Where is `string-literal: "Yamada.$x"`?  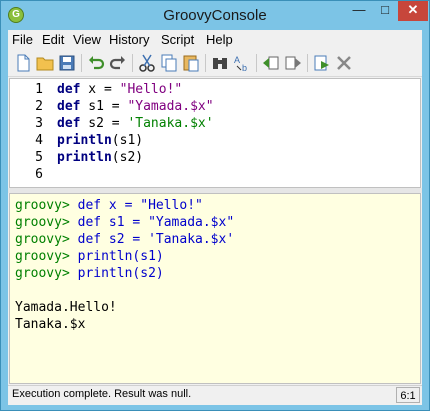
string-literal: "Yamada.$x" is located at coordinates (170, 106).